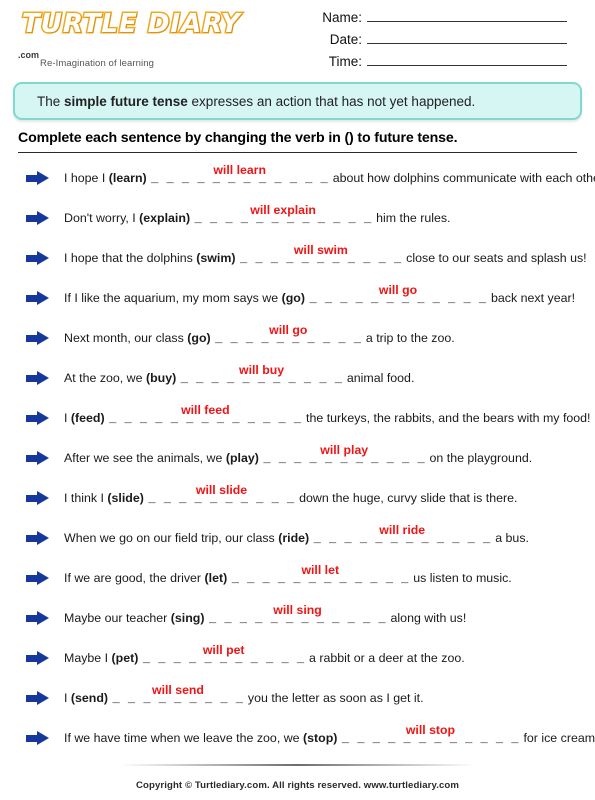 The height and width of the screenshot is (800, 595). I want to click on blank-dashes: _ _ _ _ _ _ _ _ _, so click(178, 698).